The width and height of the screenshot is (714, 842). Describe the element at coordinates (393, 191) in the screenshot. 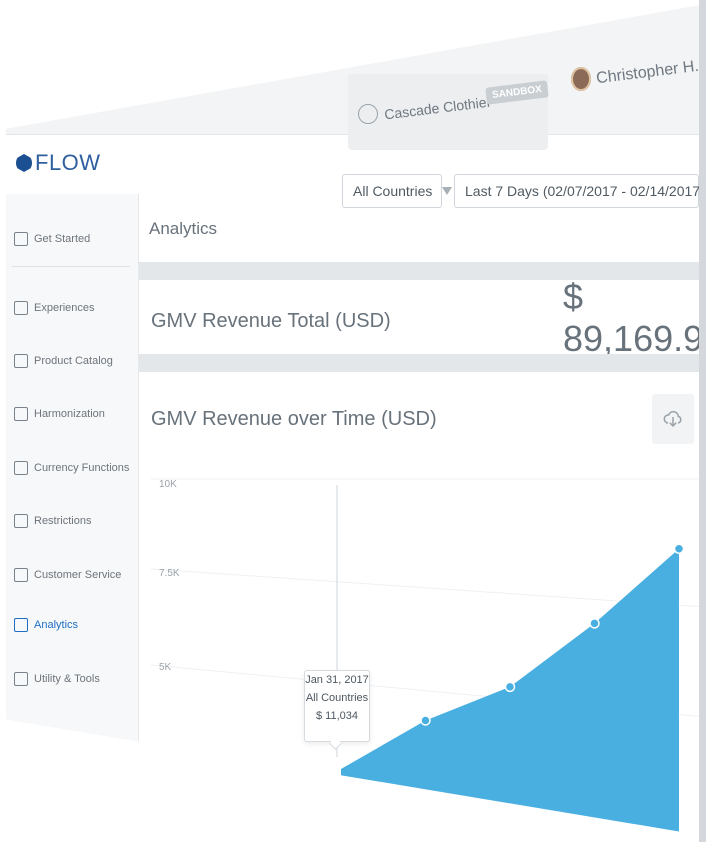

I see `country-filter-value: All Countries` at that location.